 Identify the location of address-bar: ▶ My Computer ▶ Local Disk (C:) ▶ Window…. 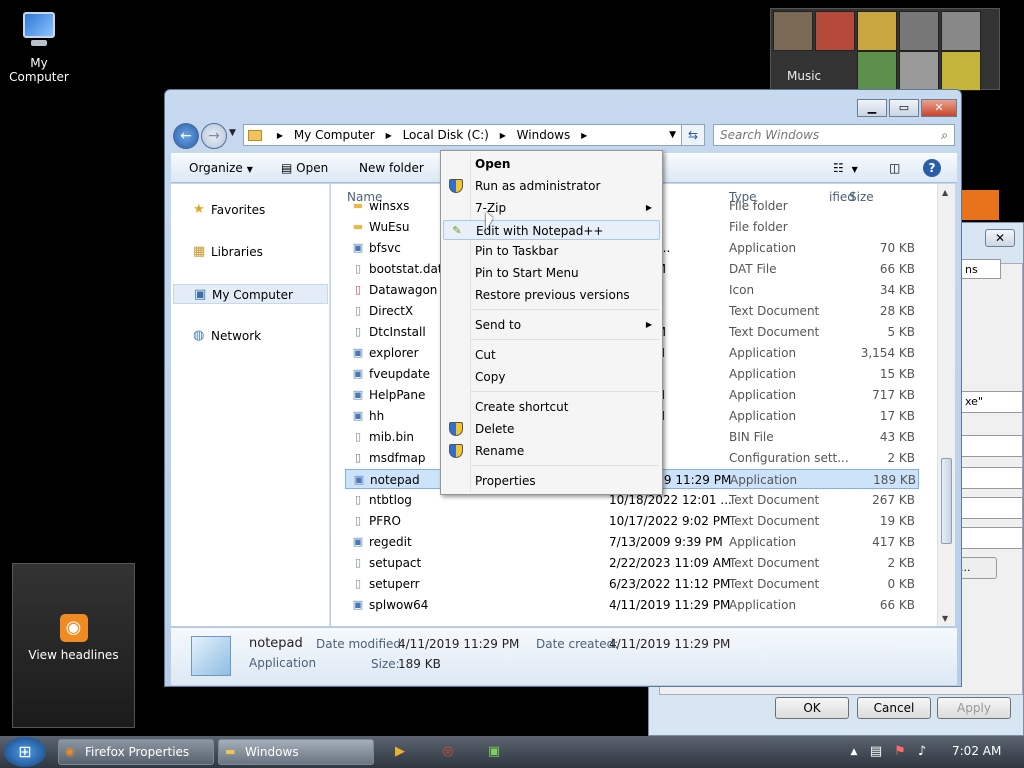
(463, 135).